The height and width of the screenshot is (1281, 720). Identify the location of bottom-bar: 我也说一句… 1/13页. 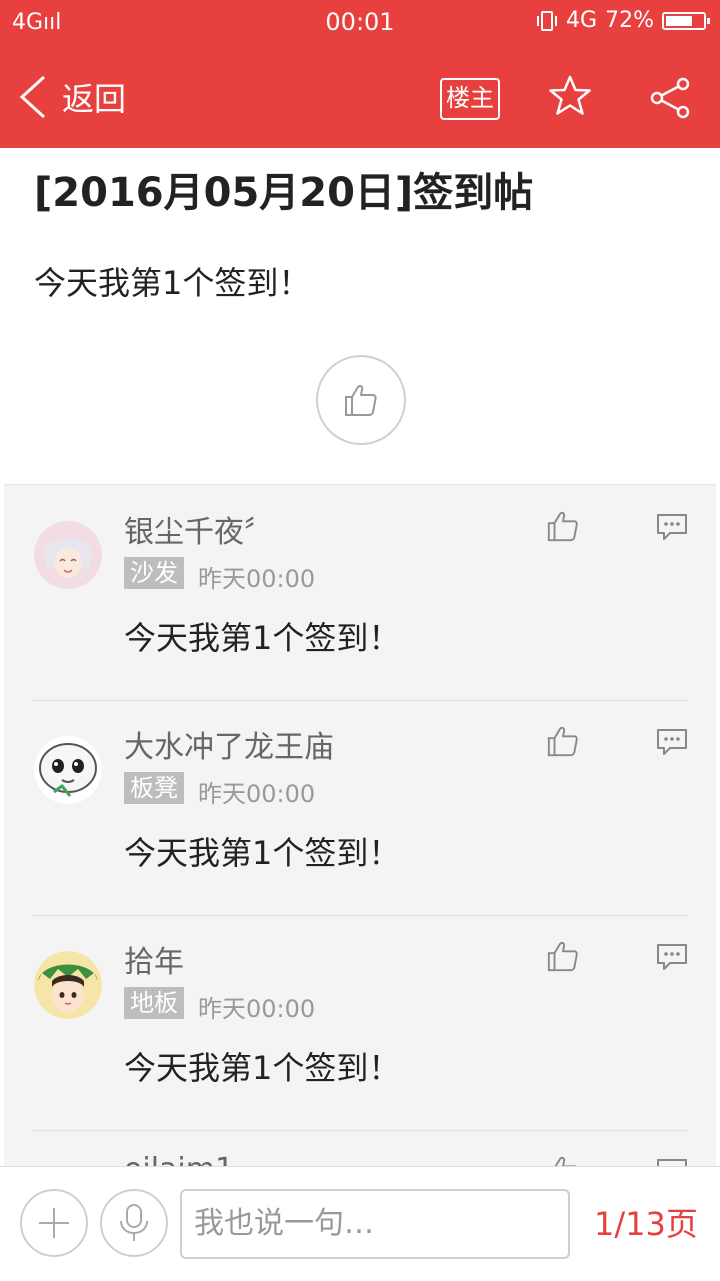
(360, 1223).